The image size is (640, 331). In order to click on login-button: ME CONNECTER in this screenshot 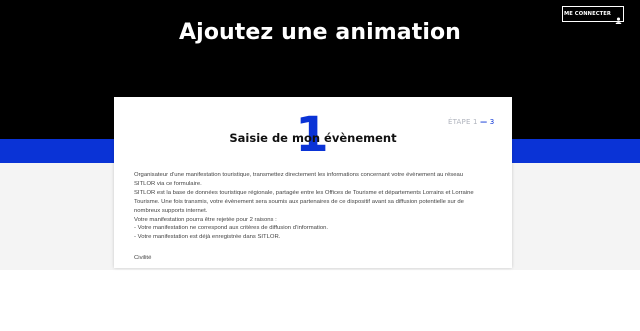, I will do `click(593, 15)`.